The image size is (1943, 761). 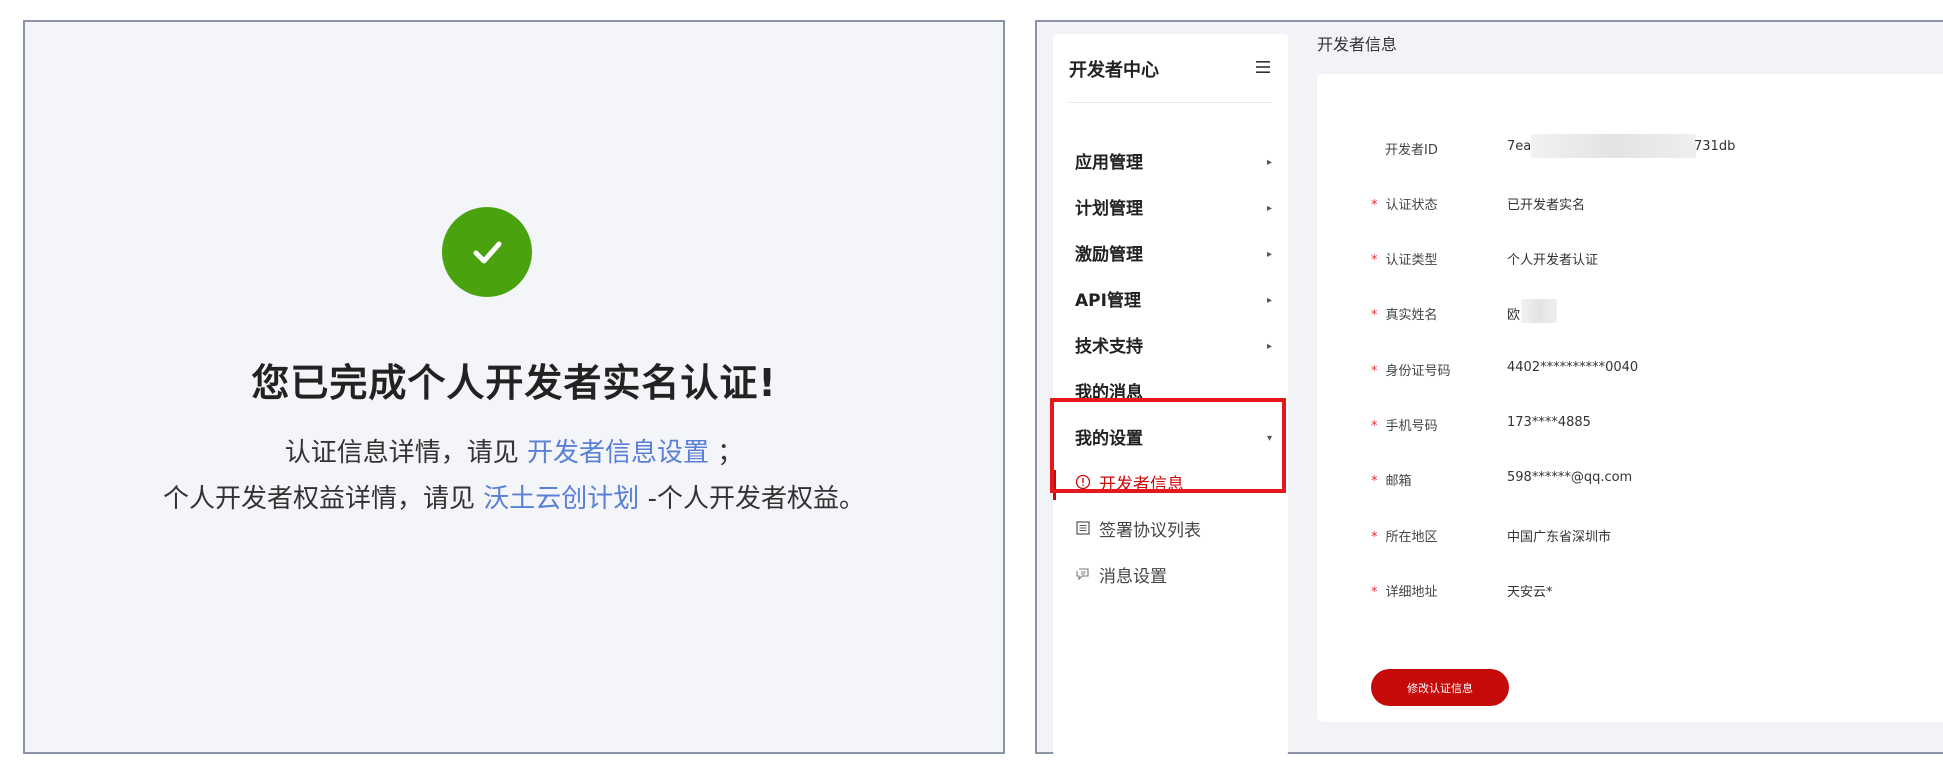 What do you see at coordinates (1173, 255) in the screenshot?
I see `sidebar-item-incentive-management: 激励管理 ▸` at bounding box center [1173, 255].